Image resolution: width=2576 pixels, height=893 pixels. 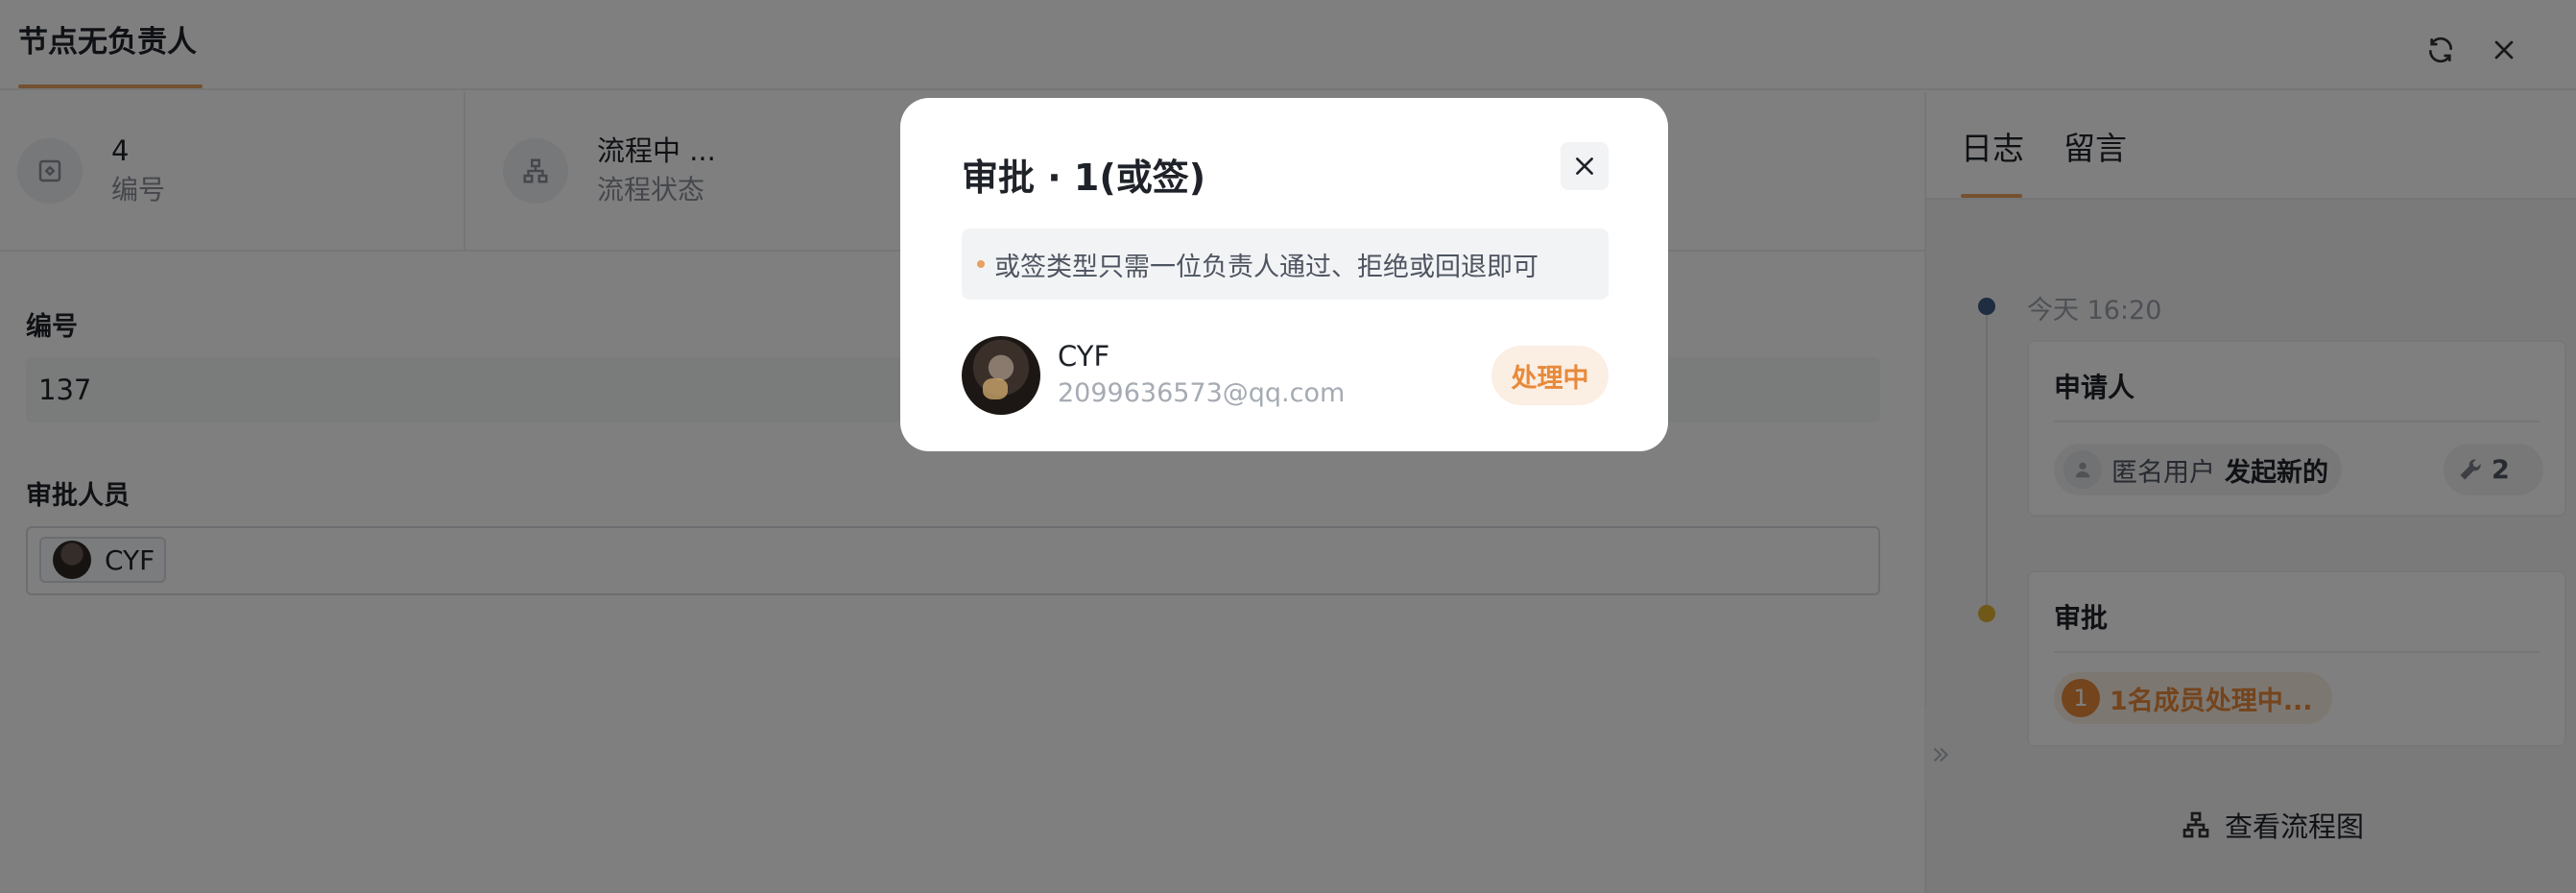 I want to click on modal-title: 审批 · 1(或签), so click(x=1084, y=178).